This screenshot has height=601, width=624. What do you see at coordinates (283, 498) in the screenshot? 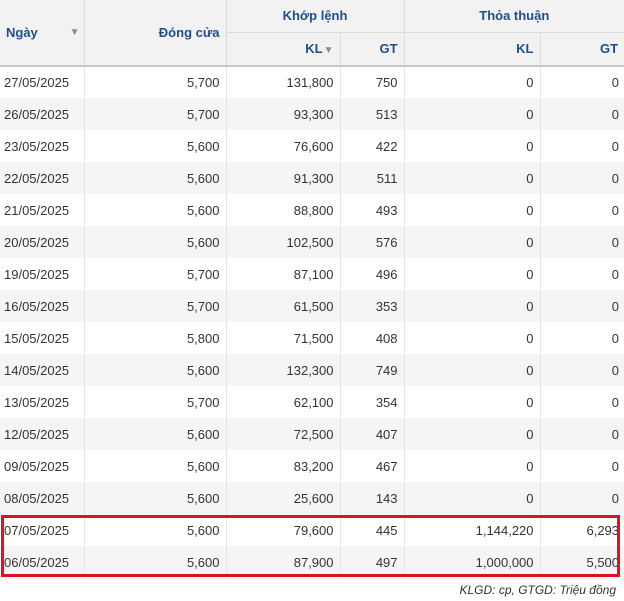
I see `matched-volume-cell: 25,600` at bounding box center [283, 498].